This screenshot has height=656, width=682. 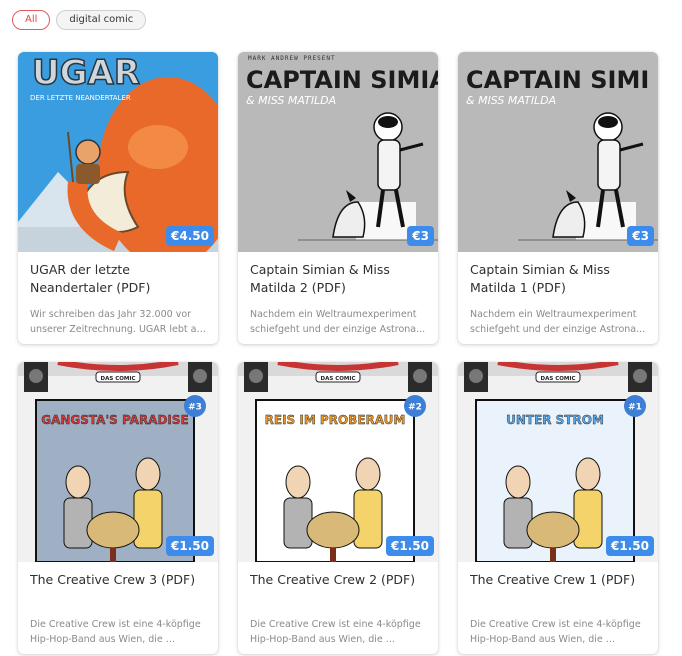 I want to click on comic-cover-art: DAS COMIC #1 UNTER STROM, so click(x=558, y=462).